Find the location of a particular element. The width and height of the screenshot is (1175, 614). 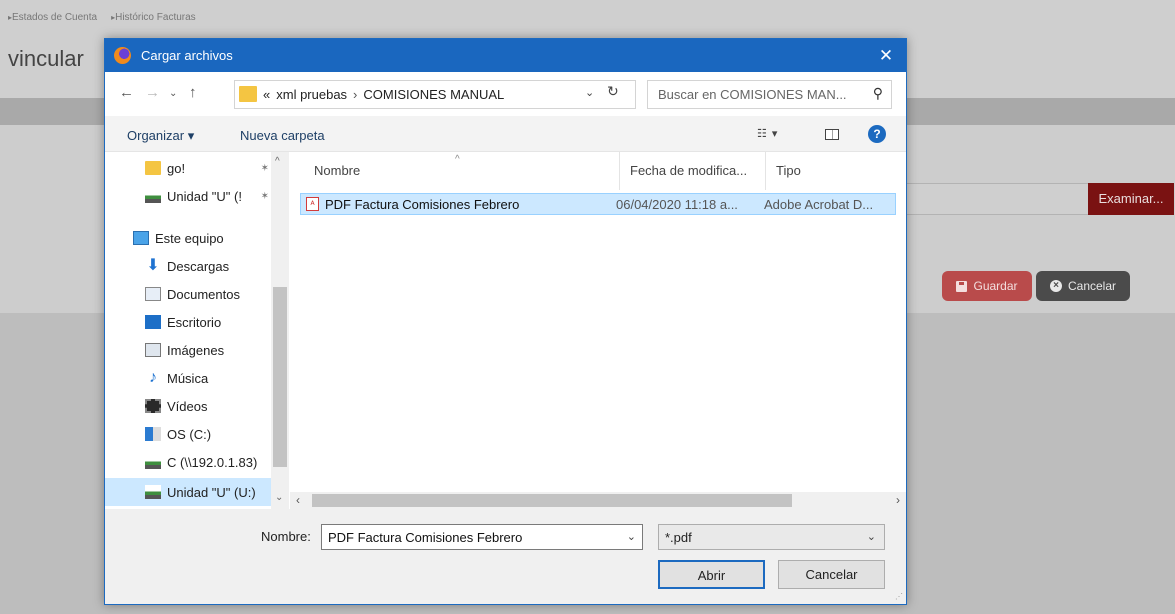

nav-item-escritorio: Escritorio is located at coordinates (190, 322).